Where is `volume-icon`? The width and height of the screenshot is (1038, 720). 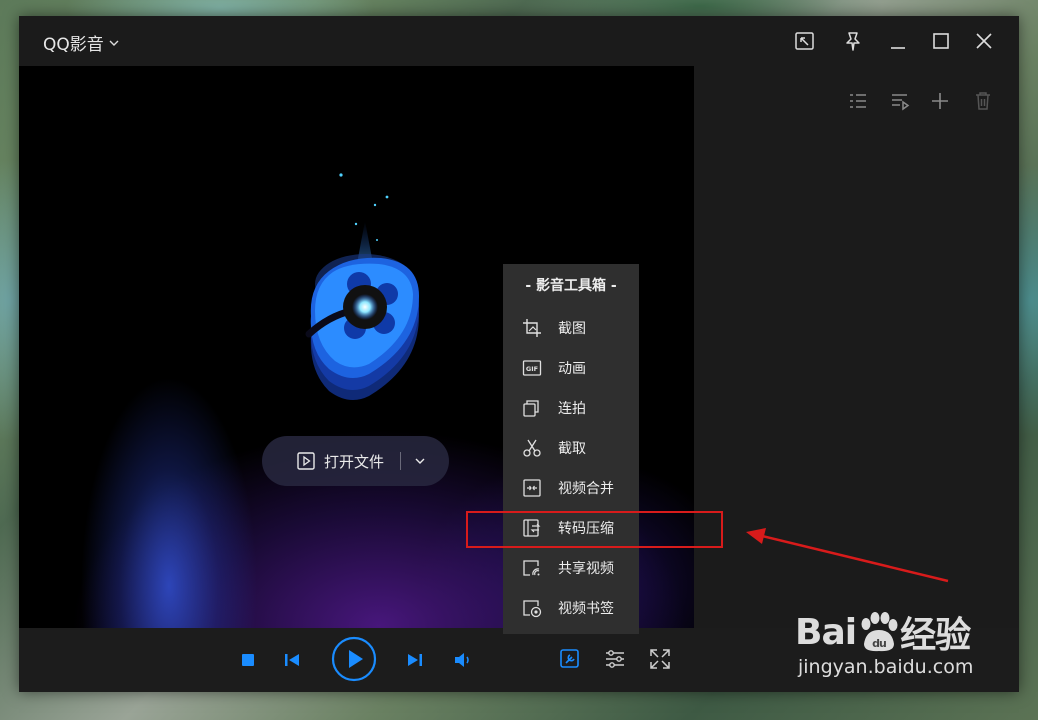
volume-icon is located at coordinates (462, 660).